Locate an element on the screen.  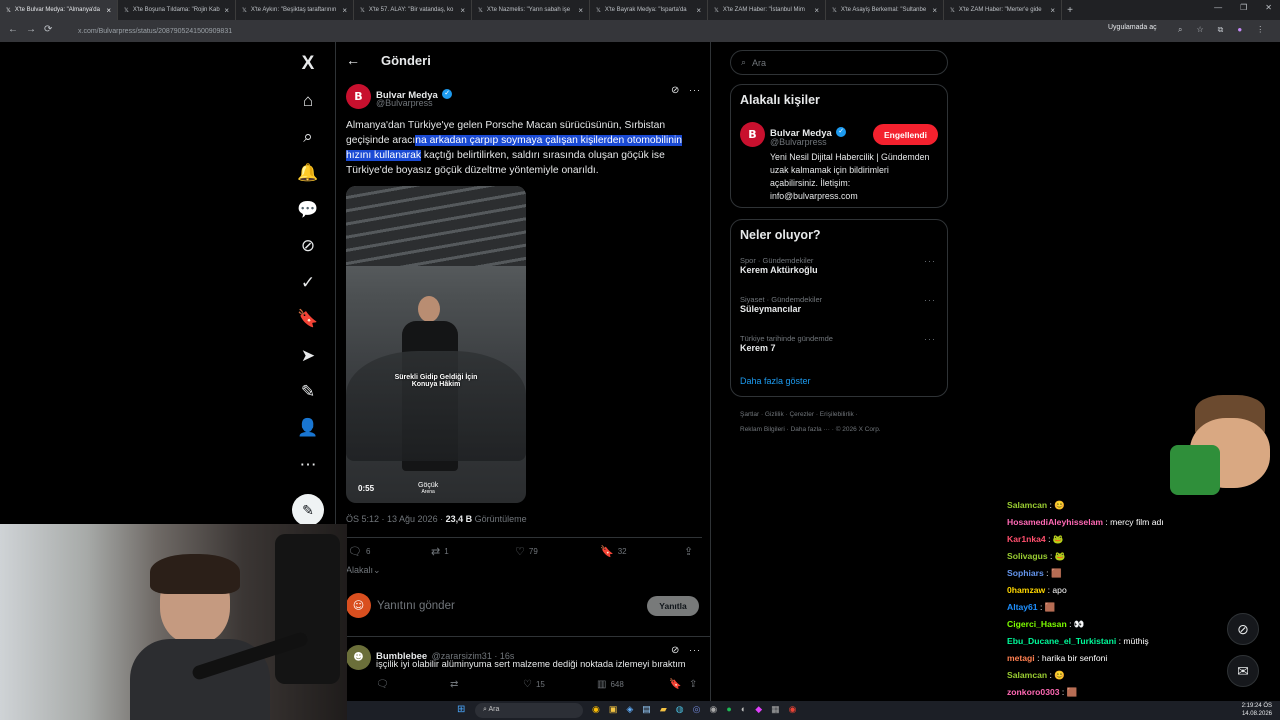
search-box: ⌕ Ara is located at coordinates (839, 62).